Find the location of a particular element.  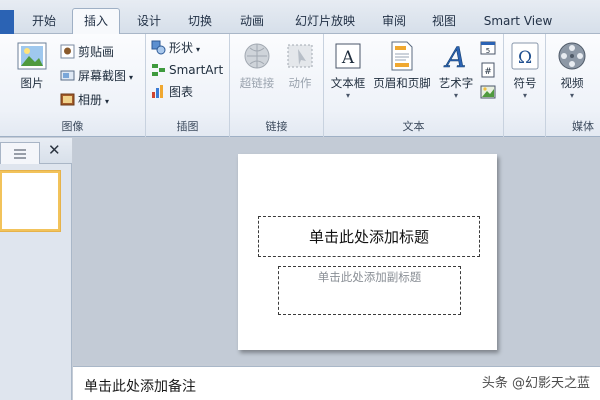

screenshot-dropdown-icon: ▾ is located at coordinates (131, 77).